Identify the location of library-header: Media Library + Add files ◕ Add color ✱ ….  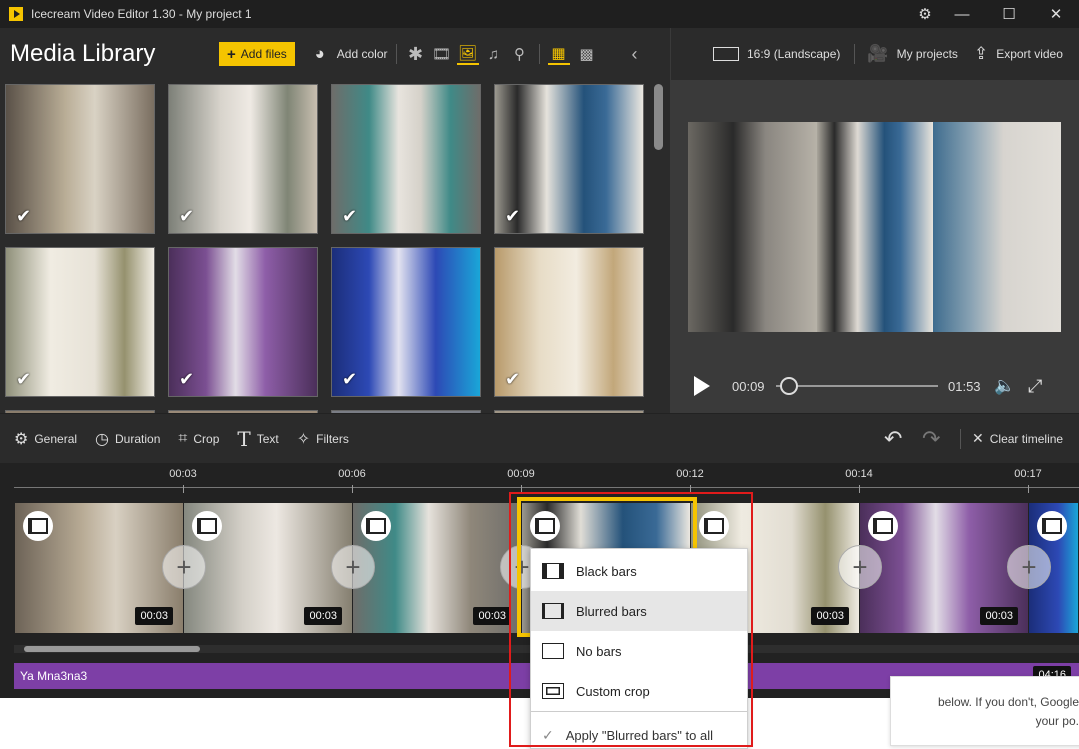
(335, 54).